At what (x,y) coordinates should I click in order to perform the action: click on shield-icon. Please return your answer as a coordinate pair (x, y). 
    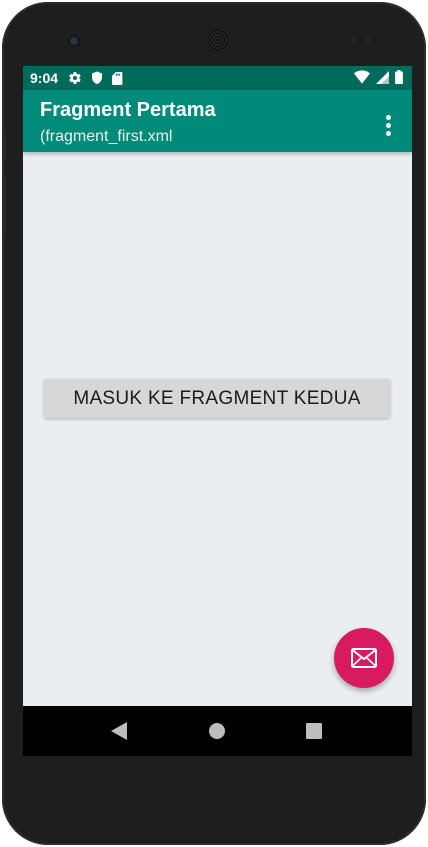
    Looking at the image, I should click on (97, 78).